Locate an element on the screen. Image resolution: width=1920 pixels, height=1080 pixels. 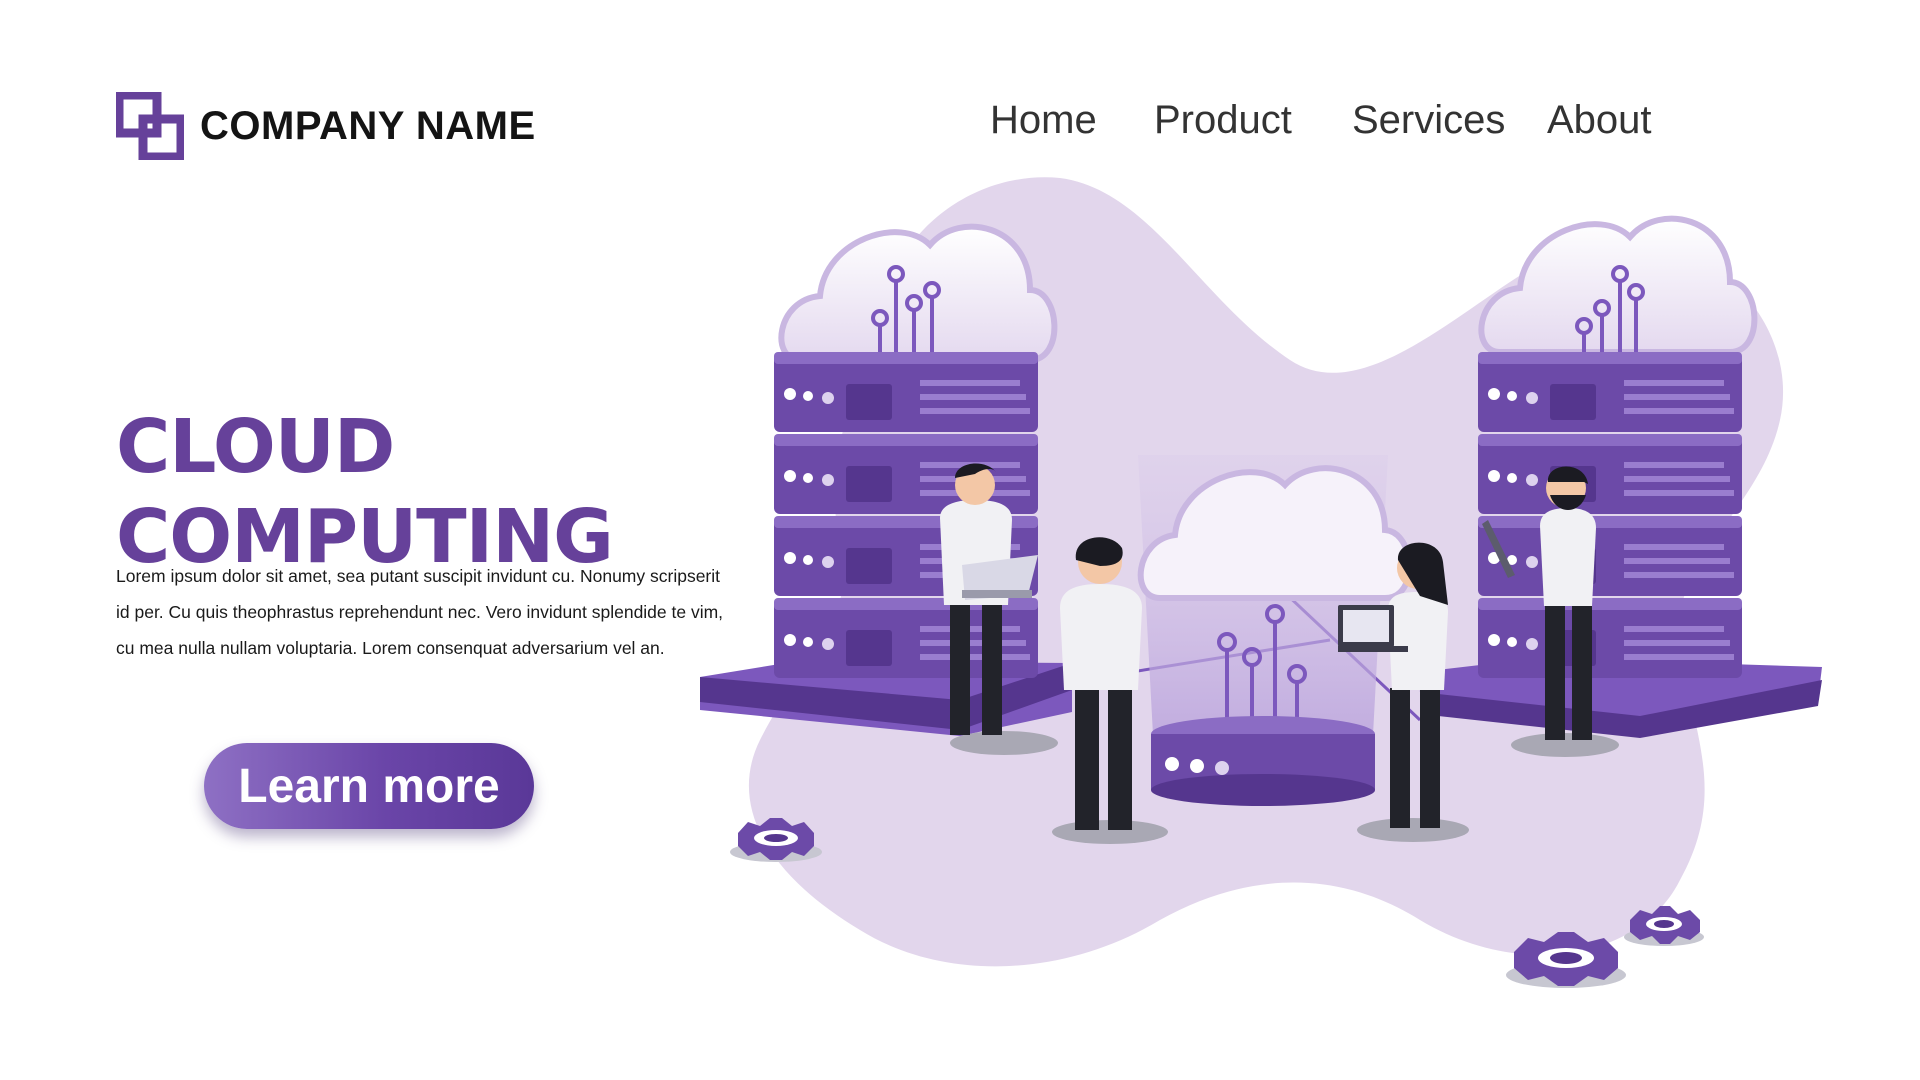
overlapping-squares-logo-icon is located at coordinates (150, 126).